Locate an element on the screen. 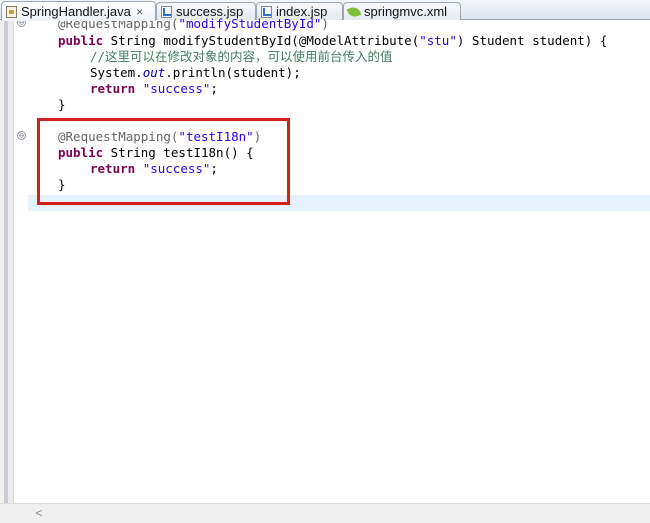  code-line: System.out.println(student); is located at coordinates (195, 72).